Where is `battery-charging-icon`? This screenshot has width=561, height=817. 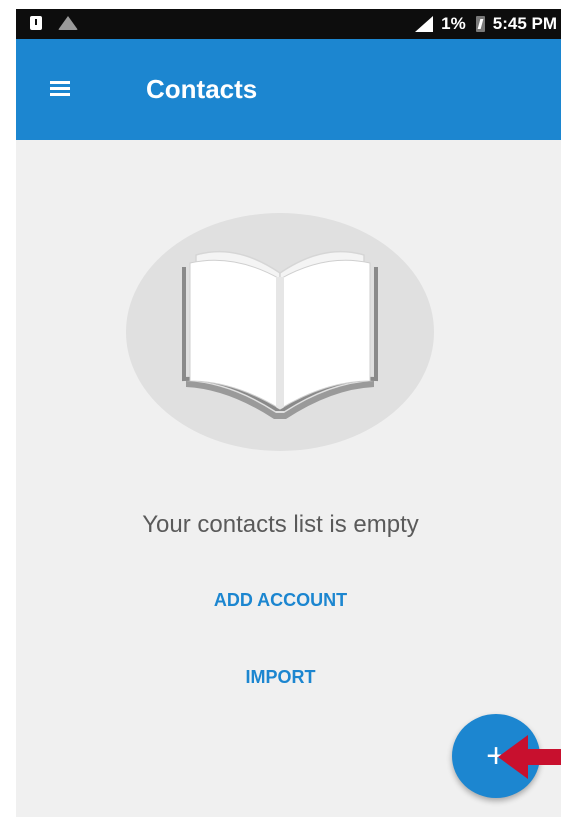 battery-charging-icon is located at coordinates (480, 24).